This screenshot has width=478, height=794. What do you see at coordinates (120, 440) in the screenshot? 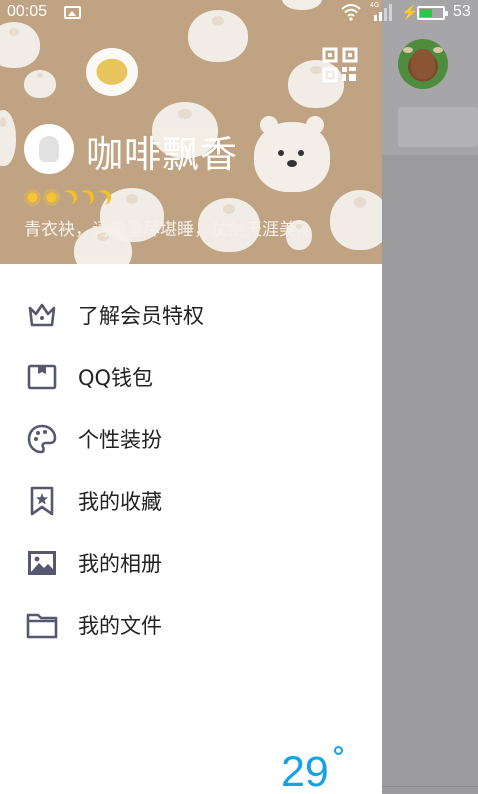
I see `menu-item-label: 个性装扮` at bounding box center [120, 440].